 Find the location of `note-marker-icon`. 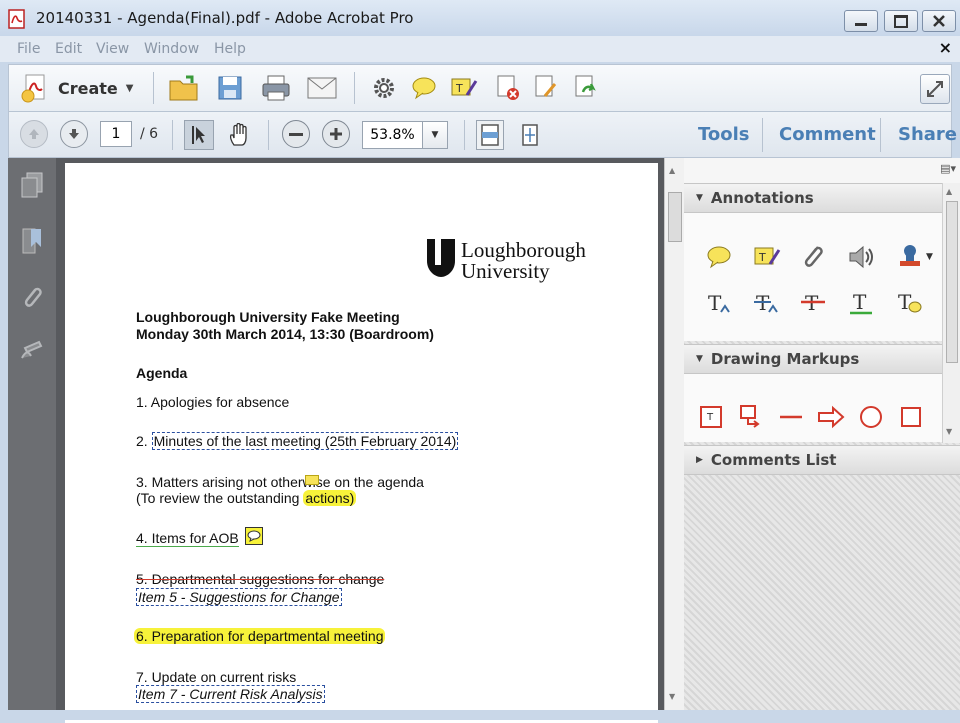

note-marker-icon is located at coordinates (312, 480).